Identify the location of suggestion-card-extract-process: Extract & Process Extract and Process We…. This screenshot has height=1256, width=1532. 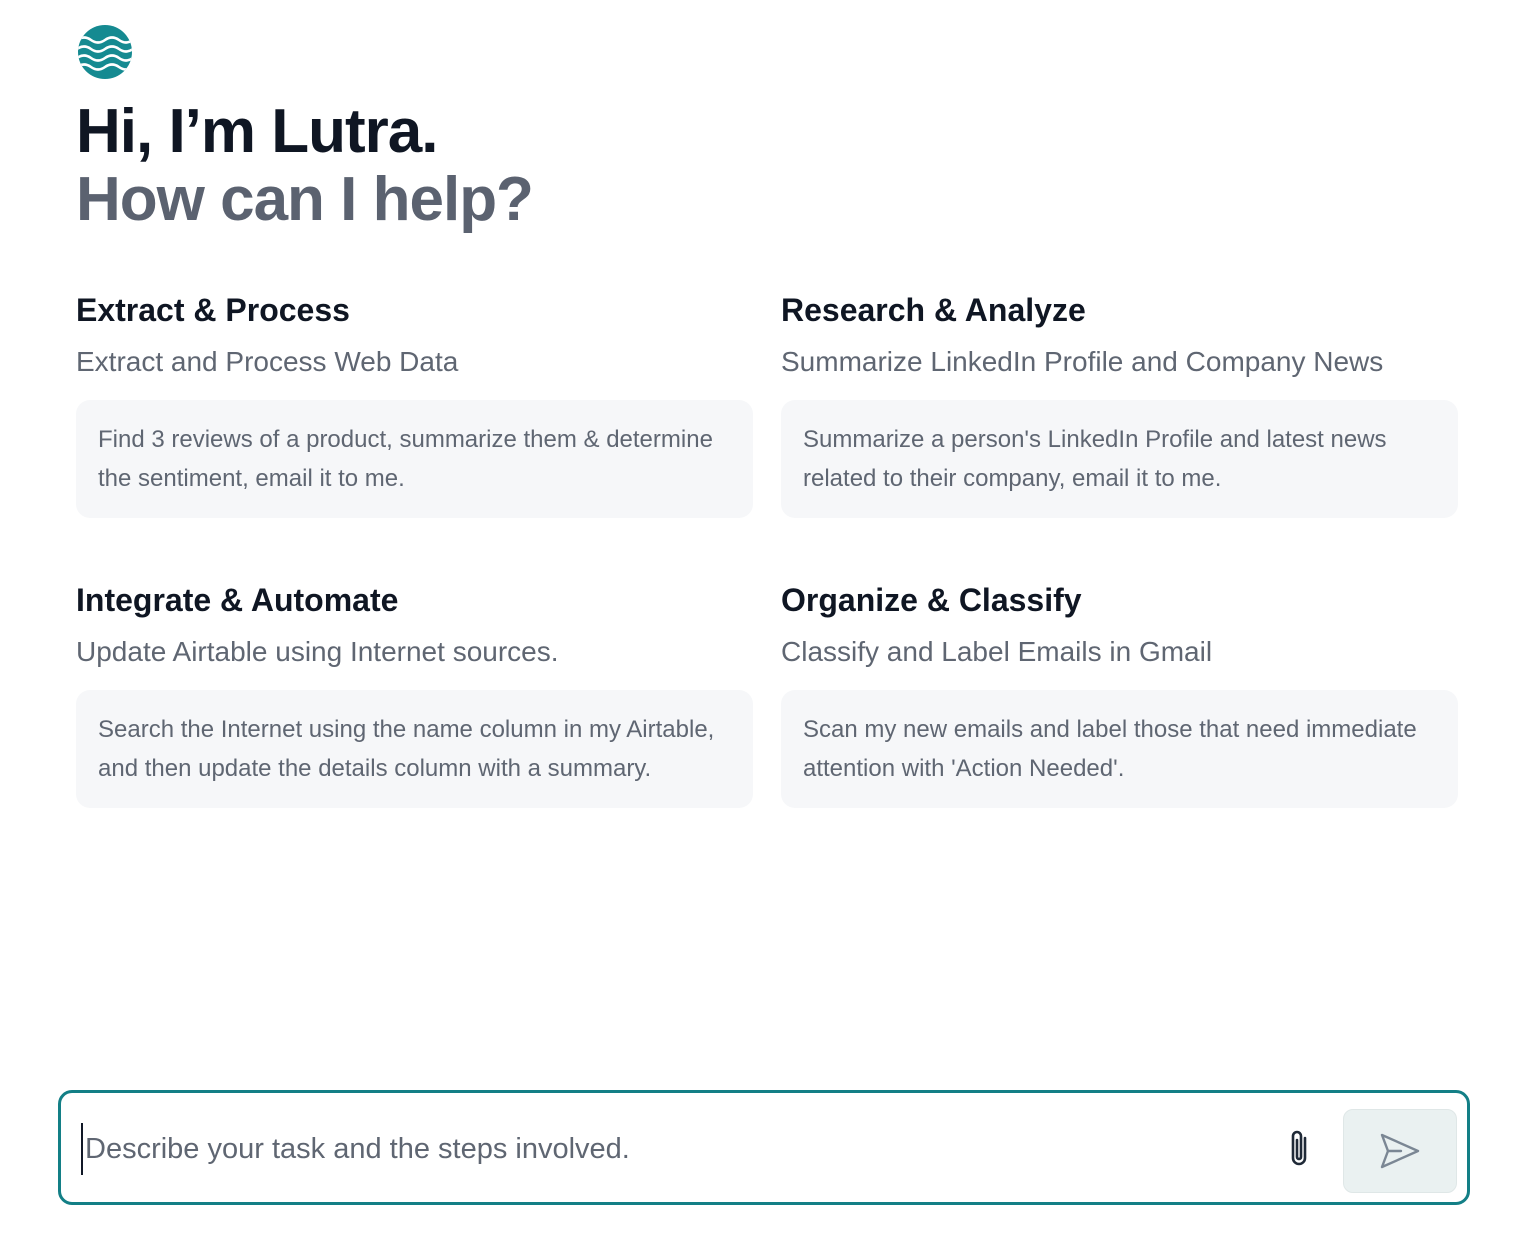
(414, 404).